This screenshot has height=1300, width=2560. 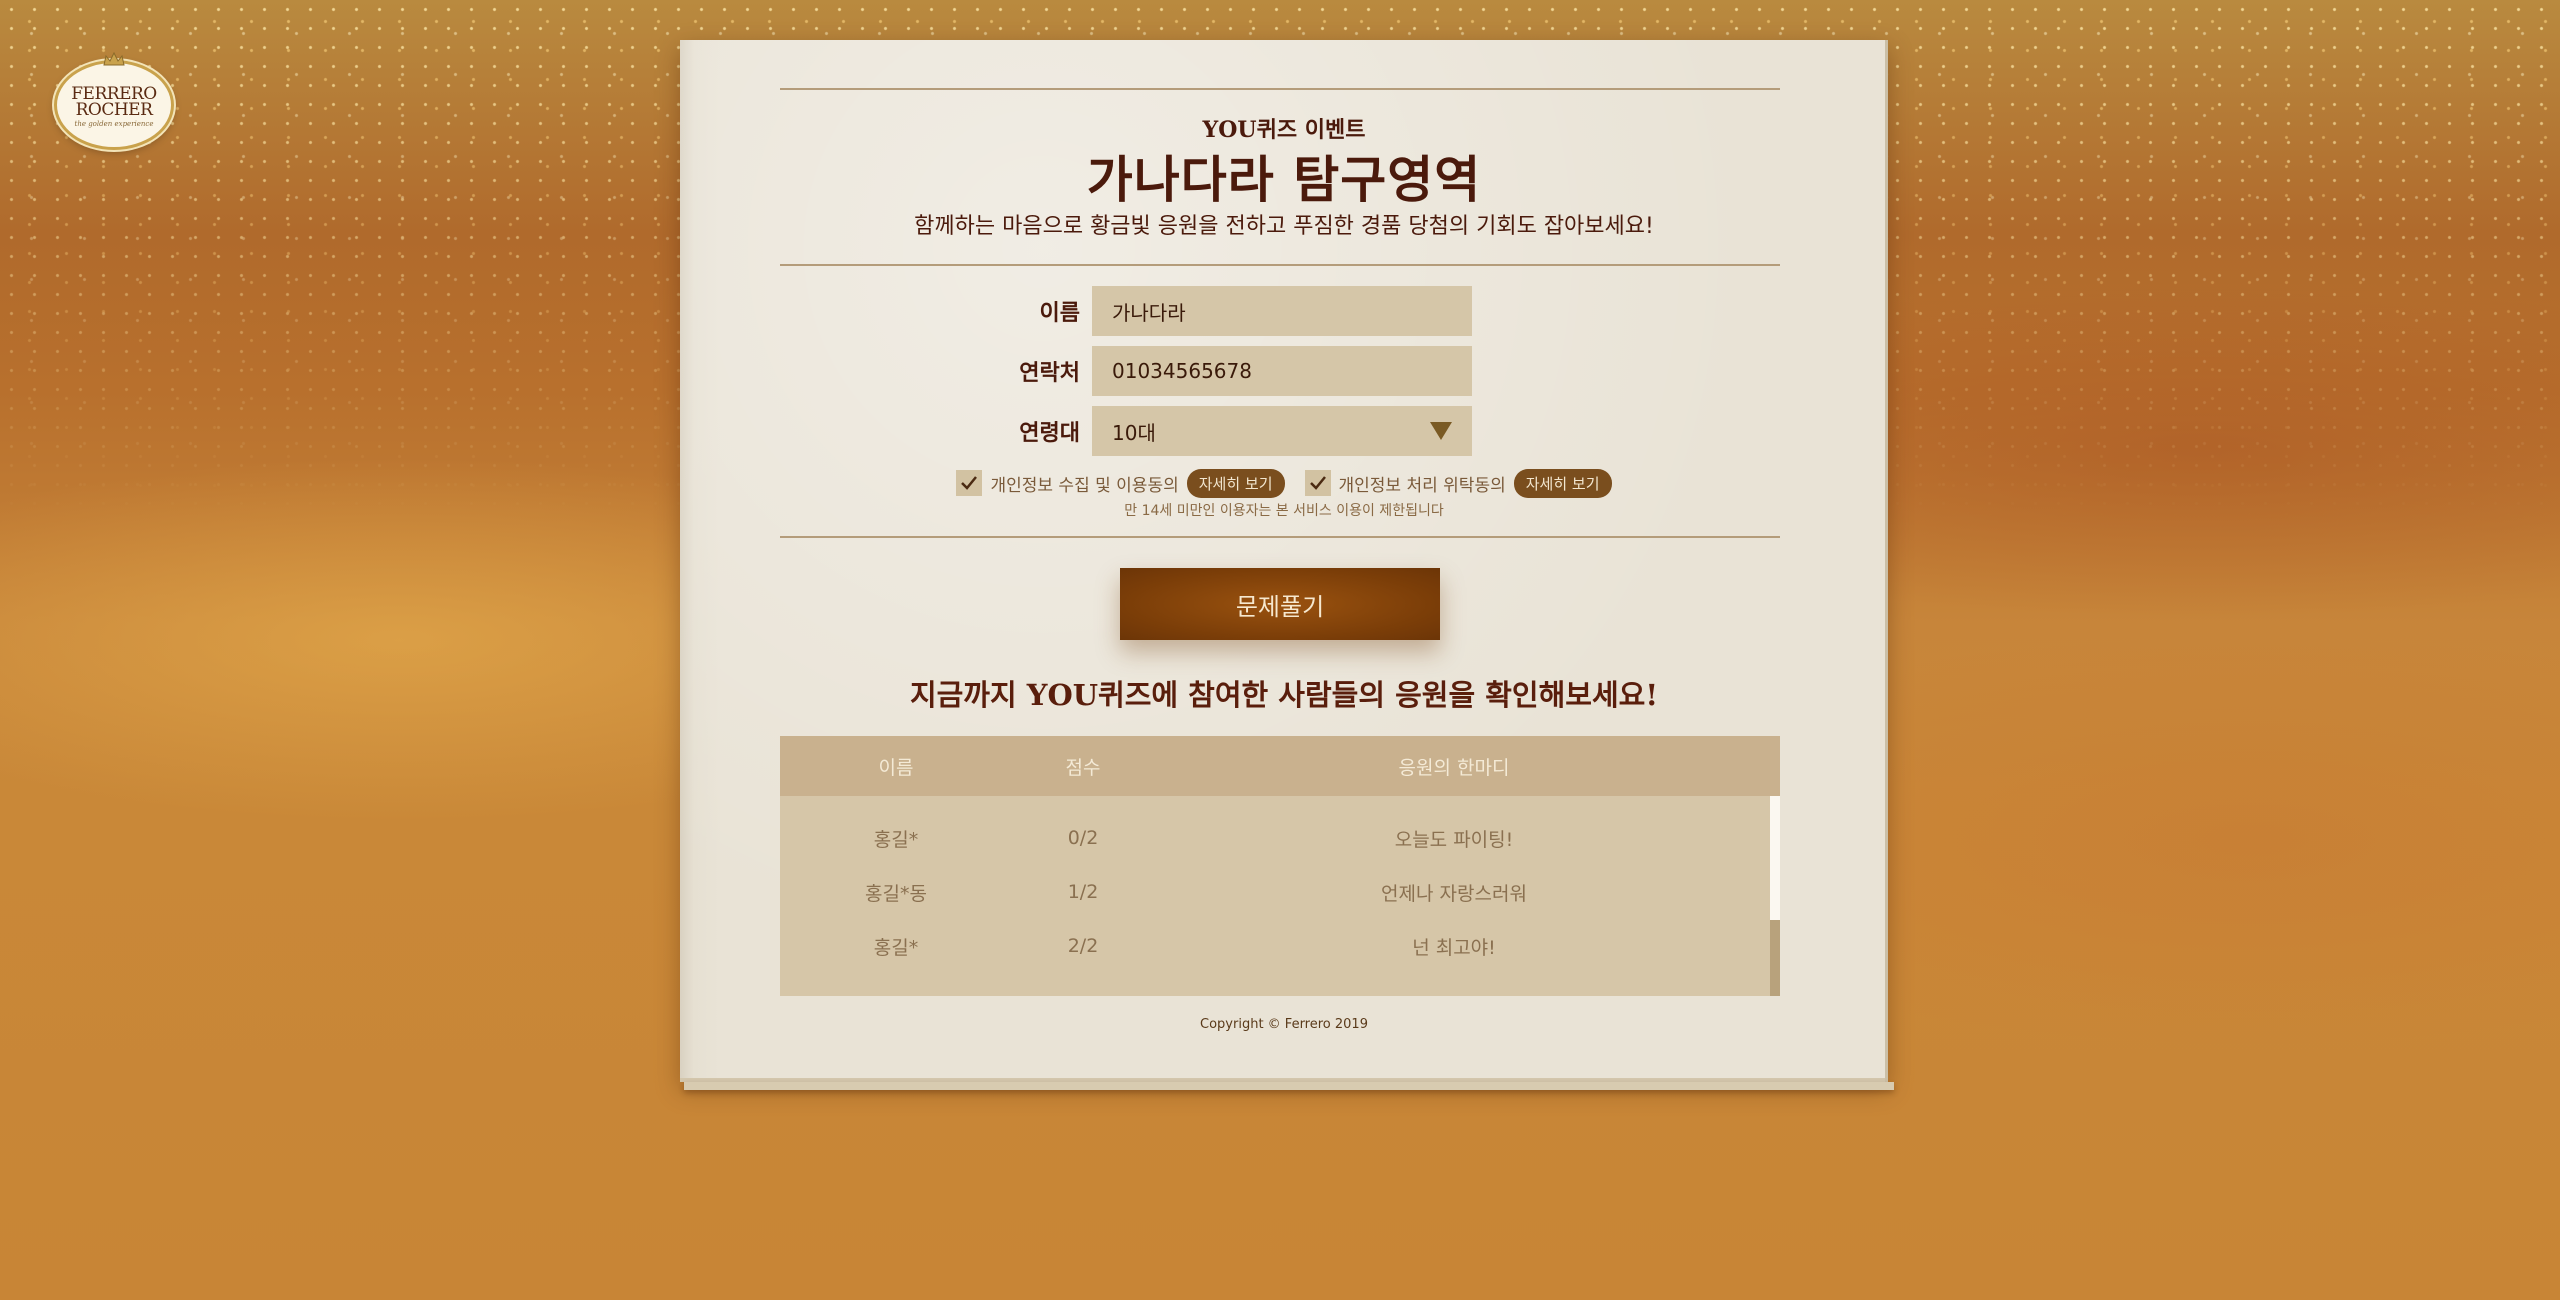 What do you see at coordinates (1083, 838) in the screenshot?
I see `row-score: 0/2` at bounding box center [1083, 838].